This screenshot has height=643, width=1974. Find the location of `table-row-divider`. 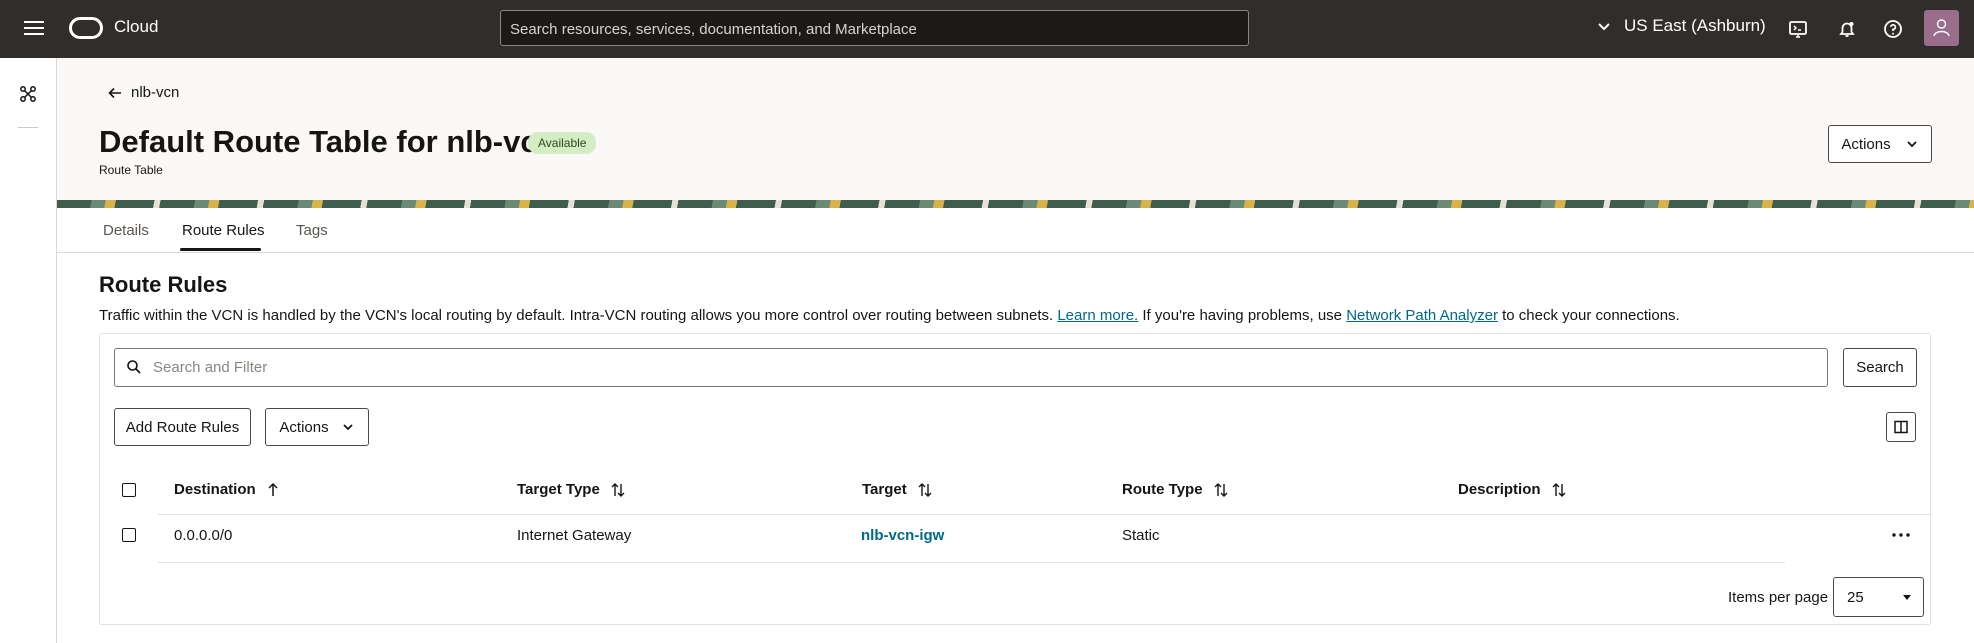

table-row-divider is located at coordinates (971, 562).